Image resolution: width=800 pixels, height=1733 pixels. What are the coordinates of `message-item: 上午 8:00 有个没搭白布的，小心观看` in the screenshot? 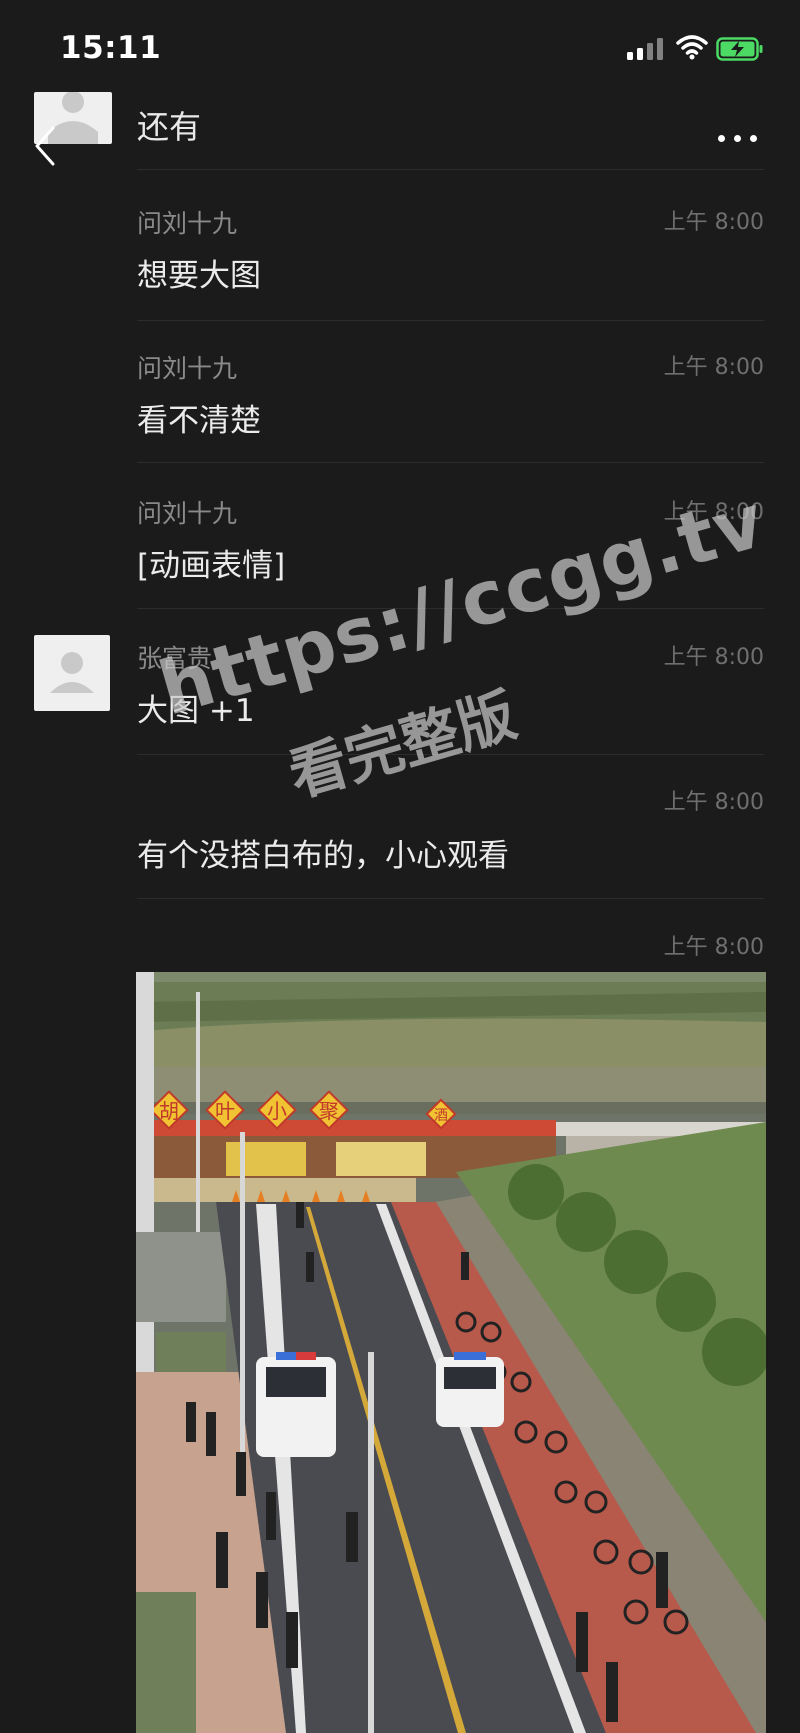 It's located at (400, 842).